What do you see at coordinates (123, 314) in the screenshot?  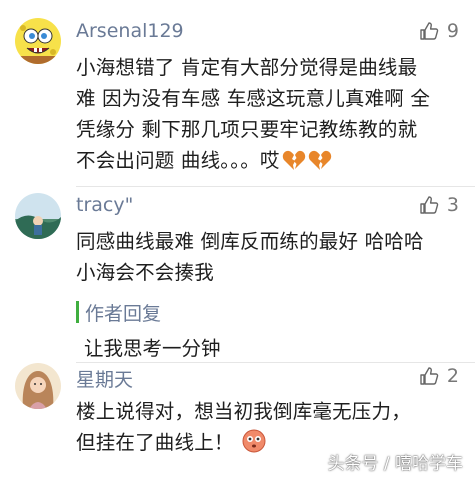 I see `author-reply-label: 作者回复` at bounding box center [123, 314].